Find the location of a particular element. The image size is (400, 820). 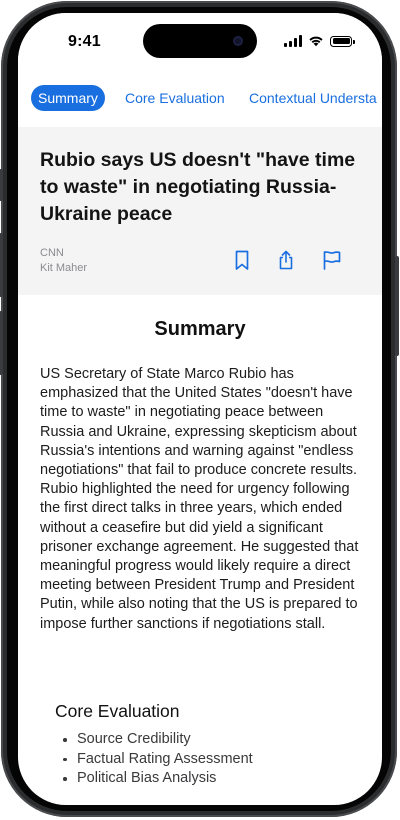

cellular-signal-icon is located at coordinates (293, 41).